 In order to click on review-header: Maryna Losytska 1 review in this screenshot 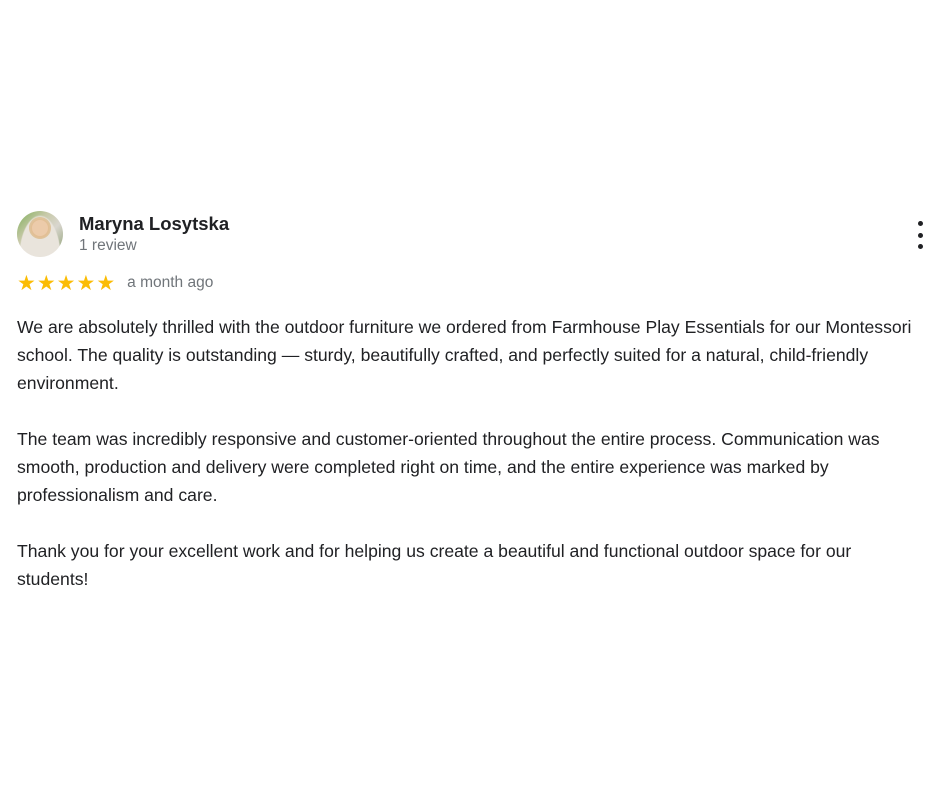, I will do `click(471, 237)`.